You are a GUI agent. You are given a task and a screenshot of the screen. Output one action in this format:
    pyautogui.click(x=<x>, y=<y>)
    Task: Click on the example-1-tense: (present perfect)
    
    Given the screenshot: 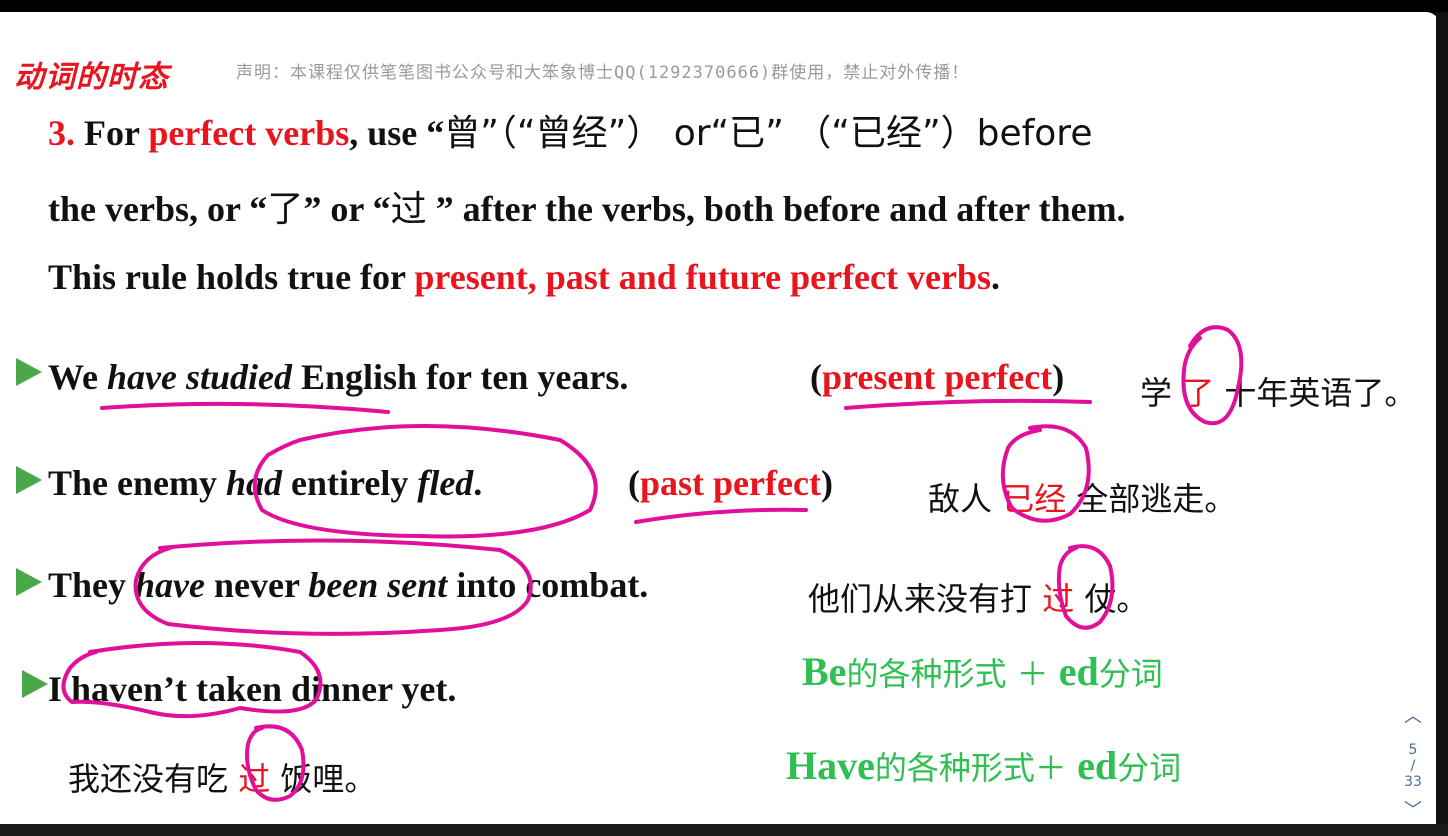 What is the action you would take?
    pyautogui.click(x=937, y=377)
    